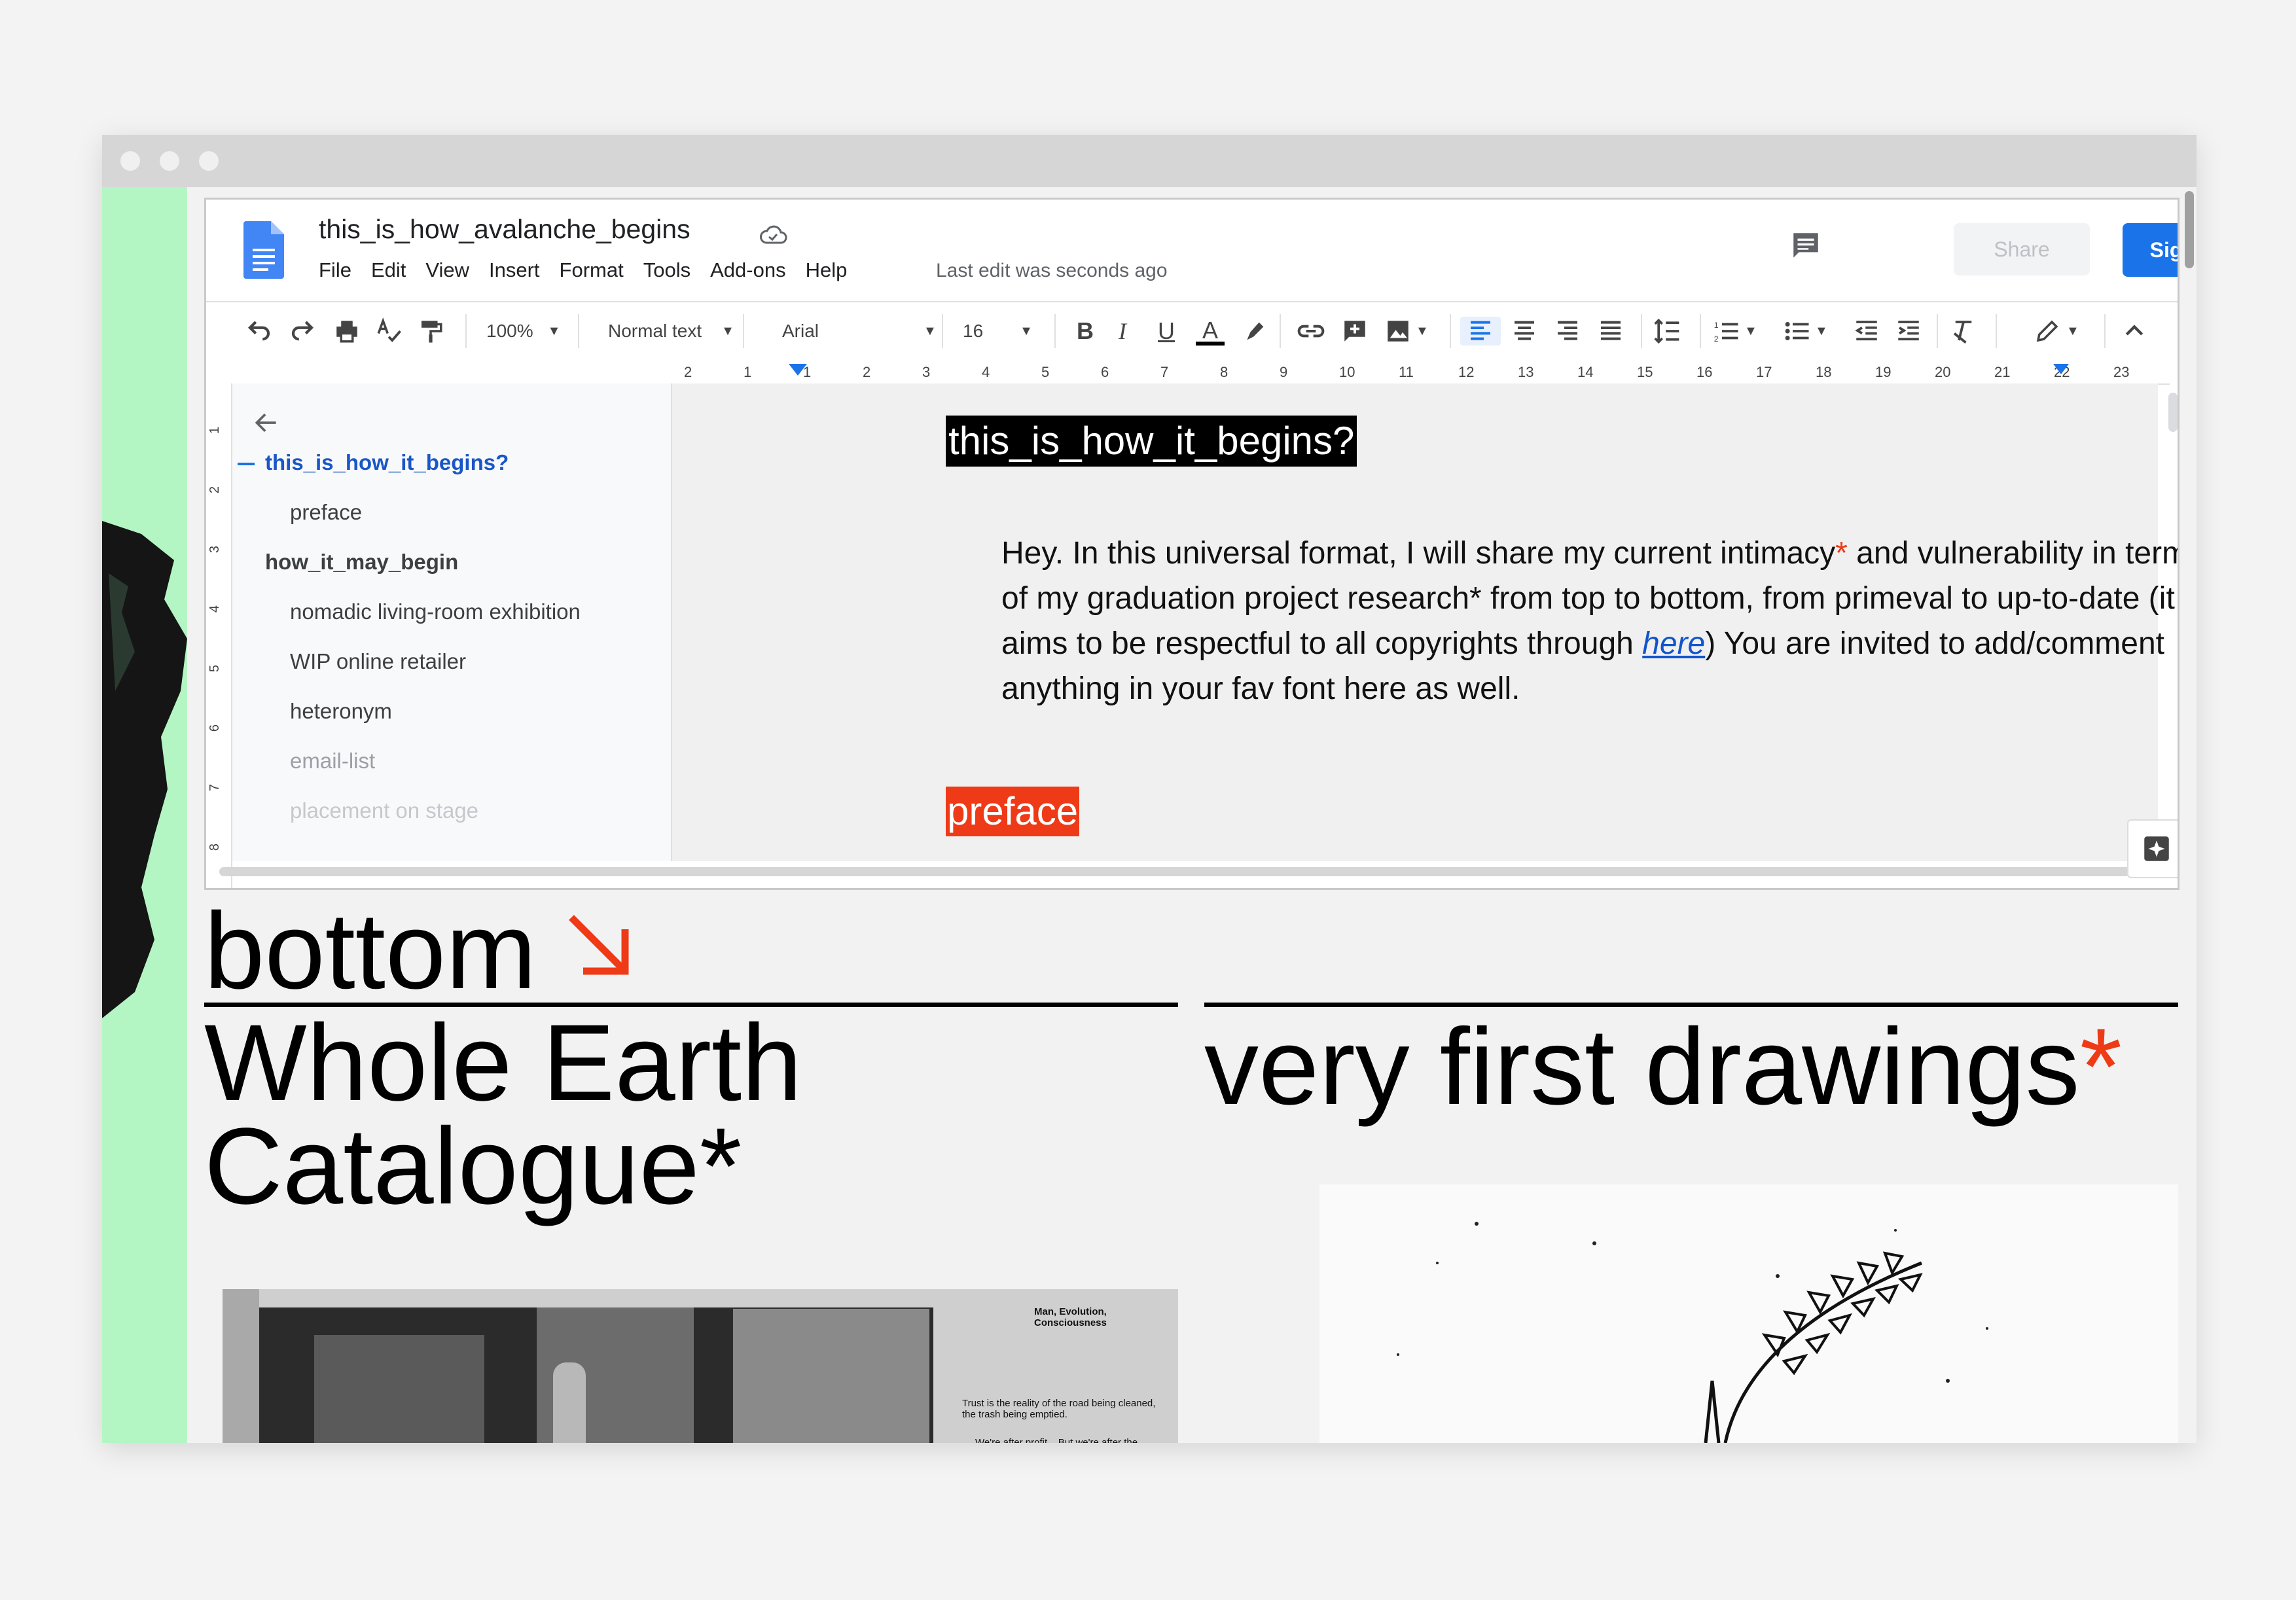  What do you see at coordinates (2152, 849) in the screenshot?
I see `explore-button` at bounding box center [2152, 849].